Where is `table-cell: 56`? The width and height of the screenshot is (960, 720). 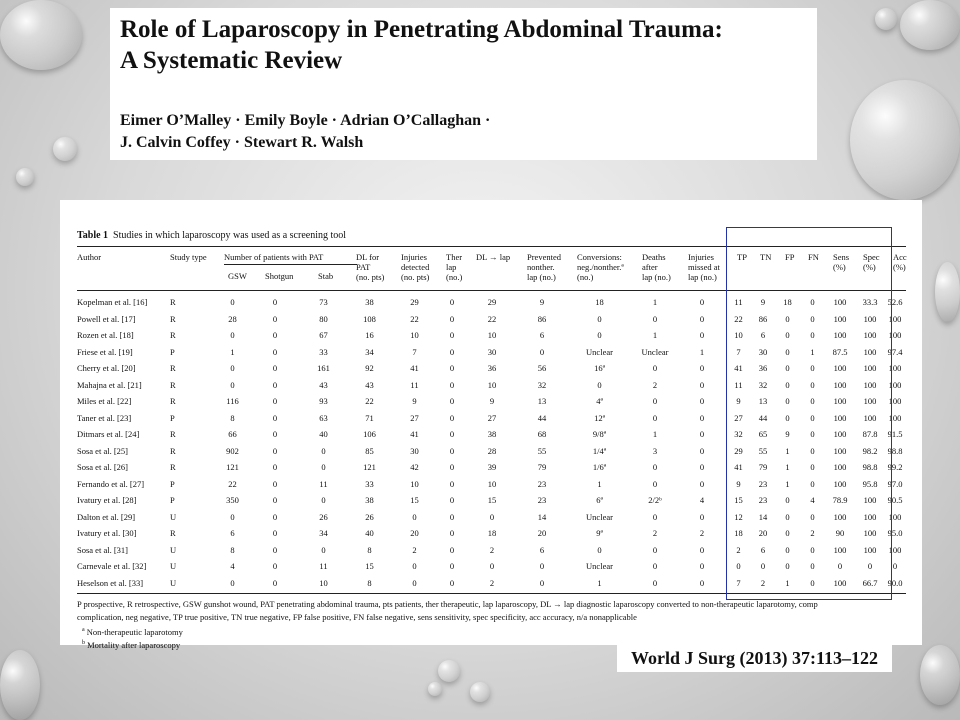
table-cell: 56 is located at coordinates (542, 368).